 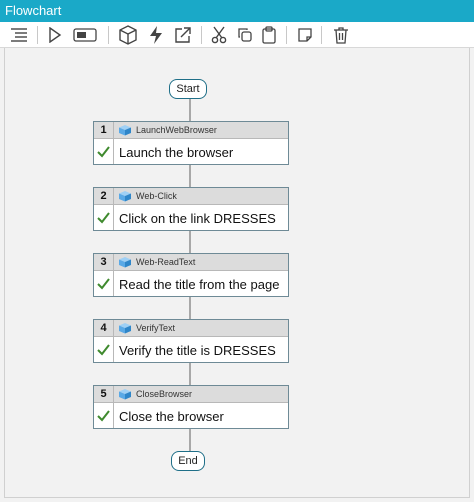 I want to click on step-type: CloseBrowser, so click(x=164, y=394).